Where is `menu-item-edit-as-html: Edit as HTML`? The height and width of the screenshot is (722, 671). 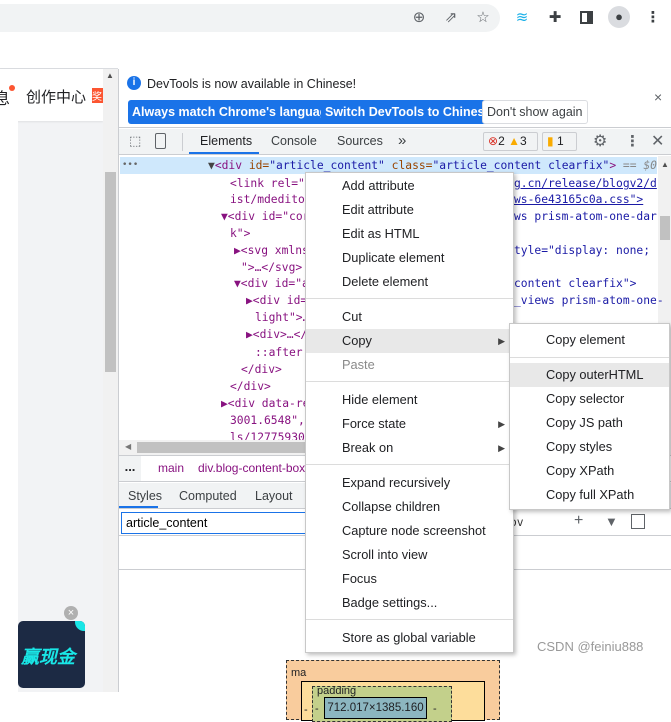
menu-item-edit-as-html: Edit as HTML is located at coordinates (409, 234).